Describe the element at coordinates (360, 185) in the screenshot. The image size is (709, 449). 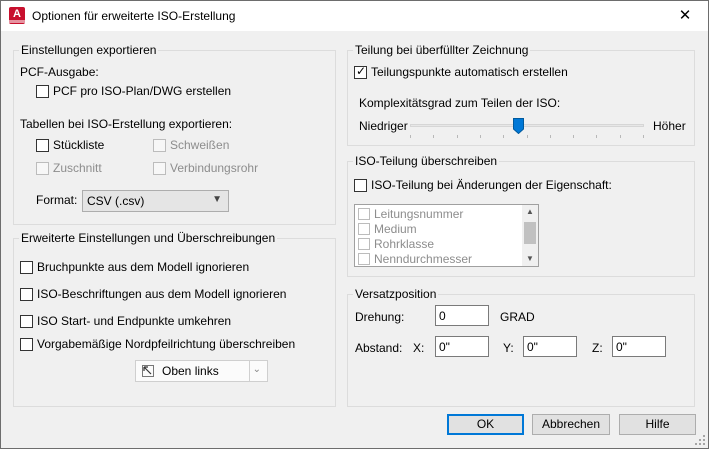
I see `iso-split-on-change-checkbox` at that location.